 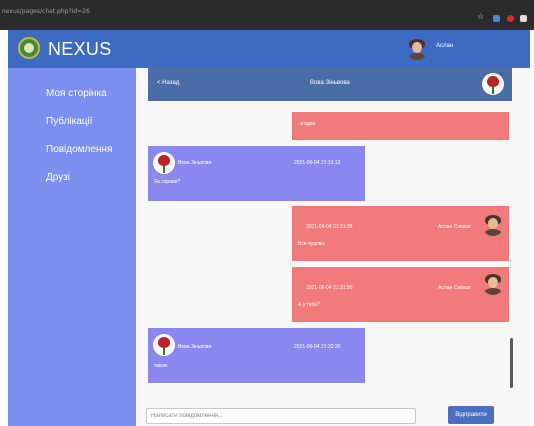 What do you see at coordinates (29, 48) in the screenshot?
I see `nexus-logo-icon` at bounding box center [29, 48].